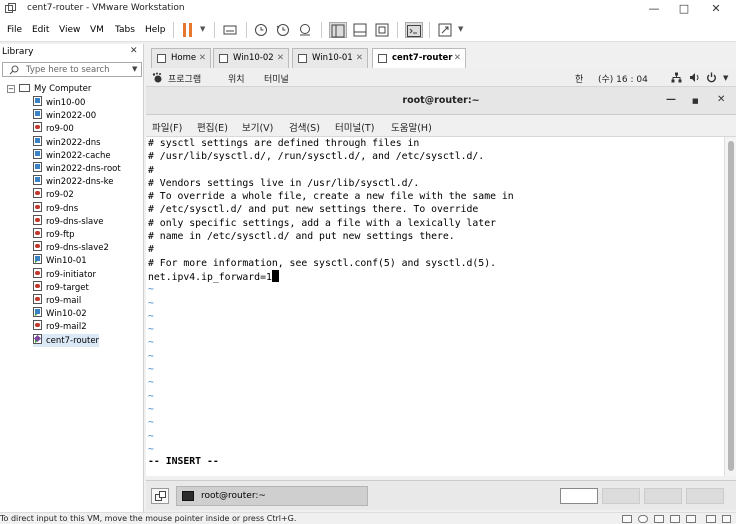 This screenshot has height=524, width=736. What do you see at coordinates (53, 194) in the screenshot?
I see `vm-list-item: ro9-02` at bounding box center [53, 194].